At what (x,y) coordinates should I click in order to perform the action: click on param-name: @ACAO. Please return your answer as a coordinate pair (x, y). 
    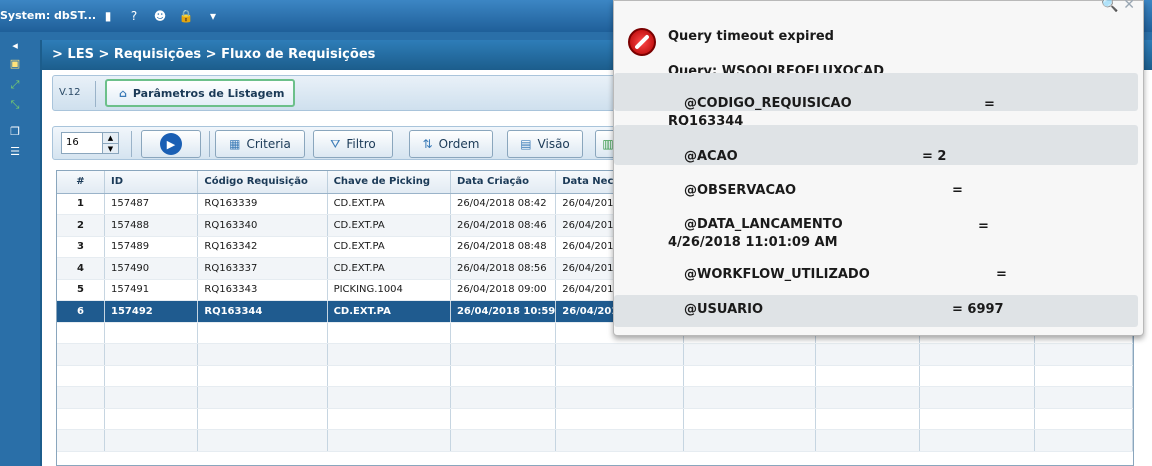
    Looking at the image, I should click on (711, 156).